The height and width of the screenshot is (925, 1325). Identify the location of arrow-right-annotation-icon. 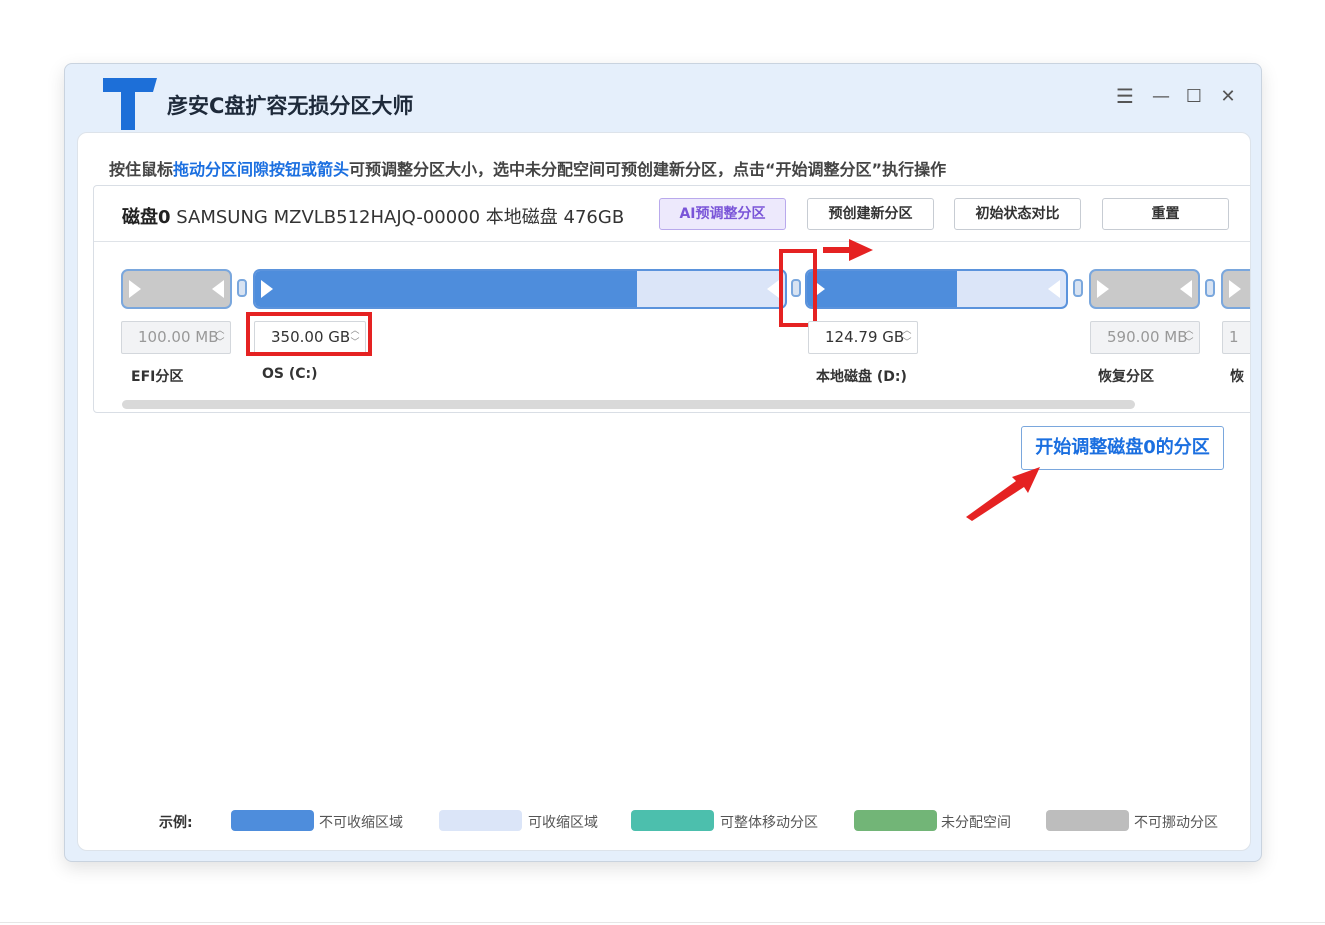
(848, 250).